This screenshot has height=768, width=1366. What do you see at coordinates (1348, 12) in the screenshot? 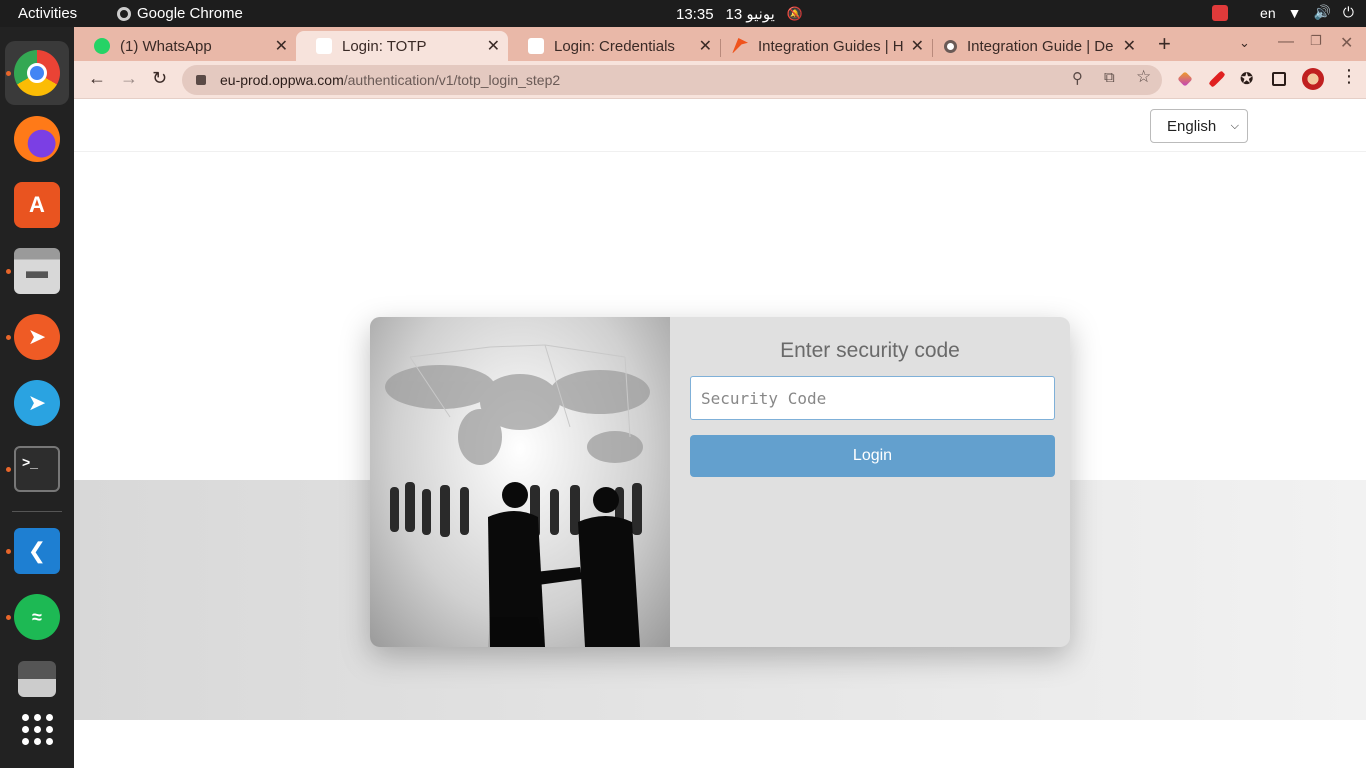
I see `power-icon: ⏻` at bounding box center [1348, 12].